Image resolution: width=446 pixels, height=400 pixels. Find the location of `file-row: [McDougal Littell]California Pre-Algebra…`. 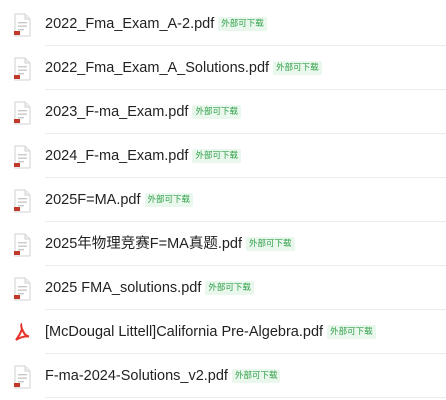

file-row: [McDougal Littell]California Pre-Algebra… is located at coordinates (223, 332).